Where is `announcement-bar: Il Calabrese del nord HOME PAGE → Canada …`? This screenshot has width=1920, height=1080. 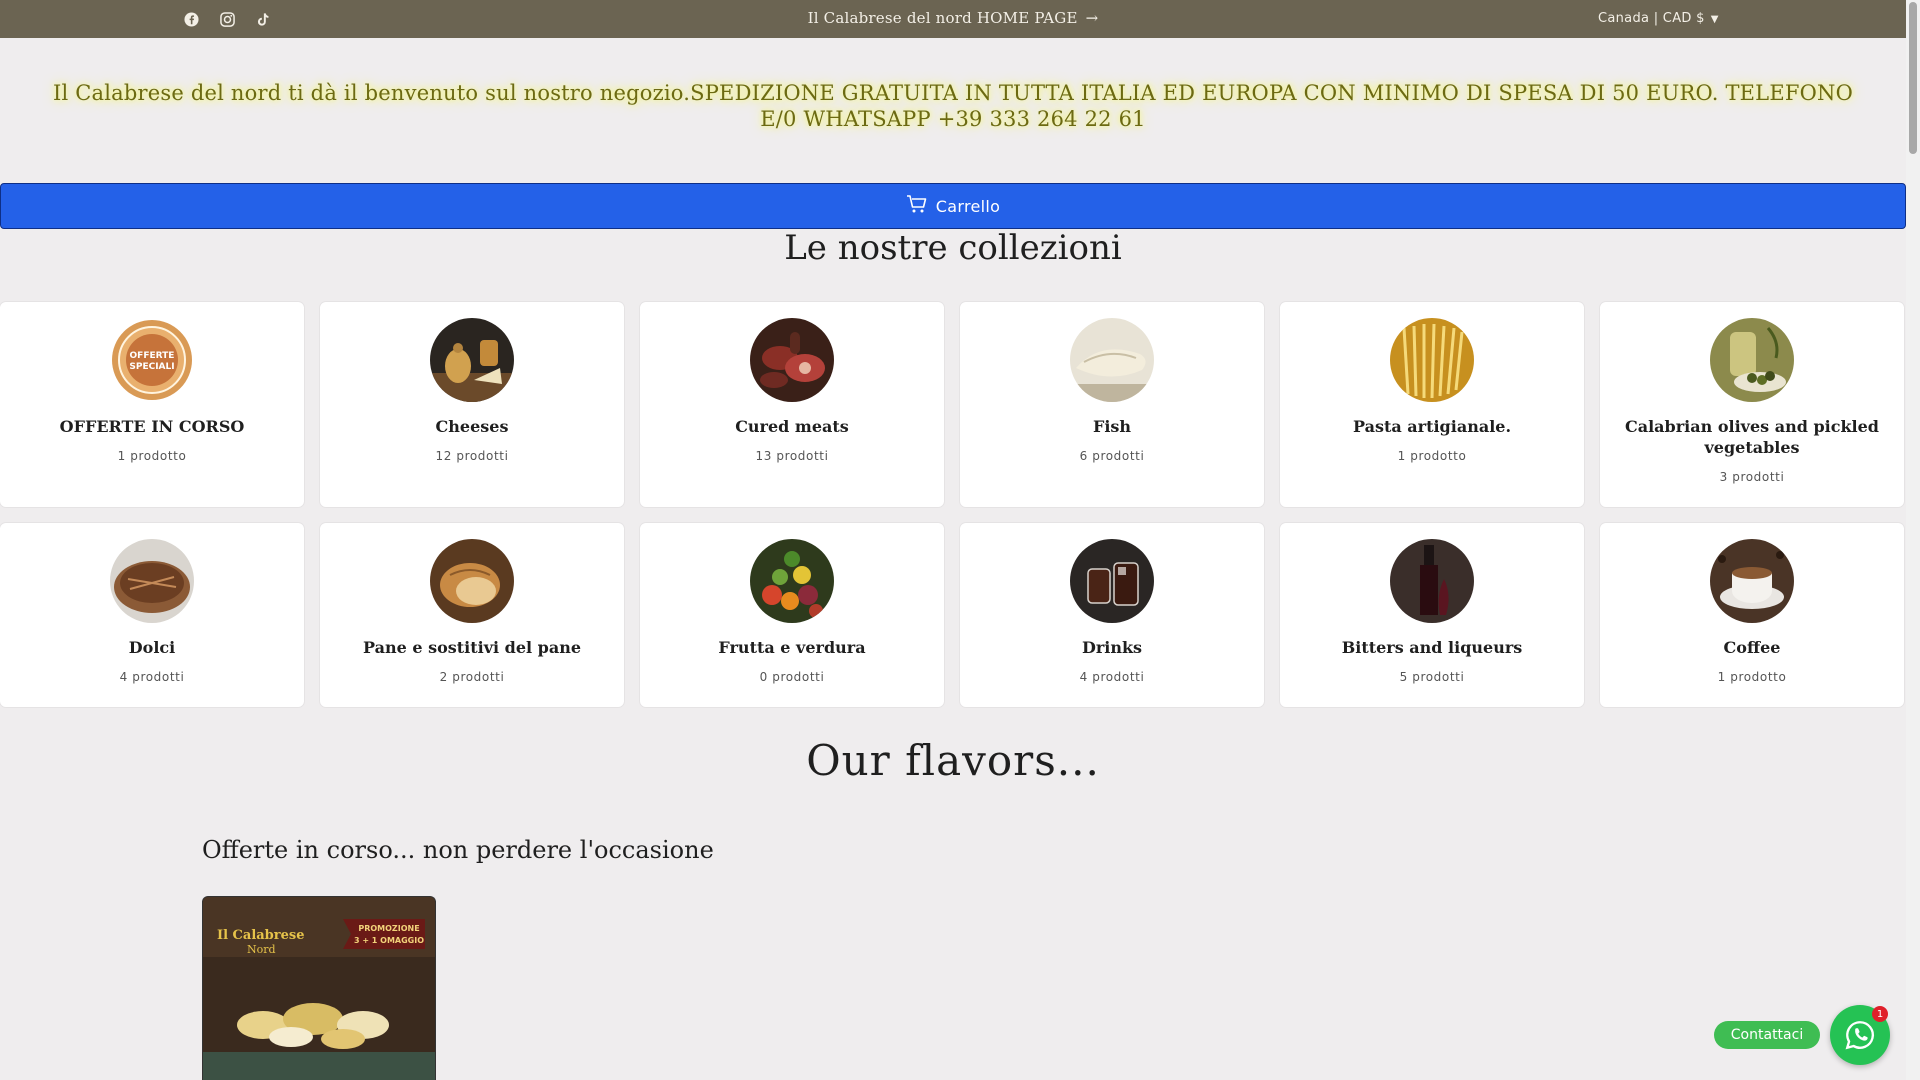 announcement-bar: Il Calabrese del nord HOME PAGE → Canada … is located at coordinates (953, 19).